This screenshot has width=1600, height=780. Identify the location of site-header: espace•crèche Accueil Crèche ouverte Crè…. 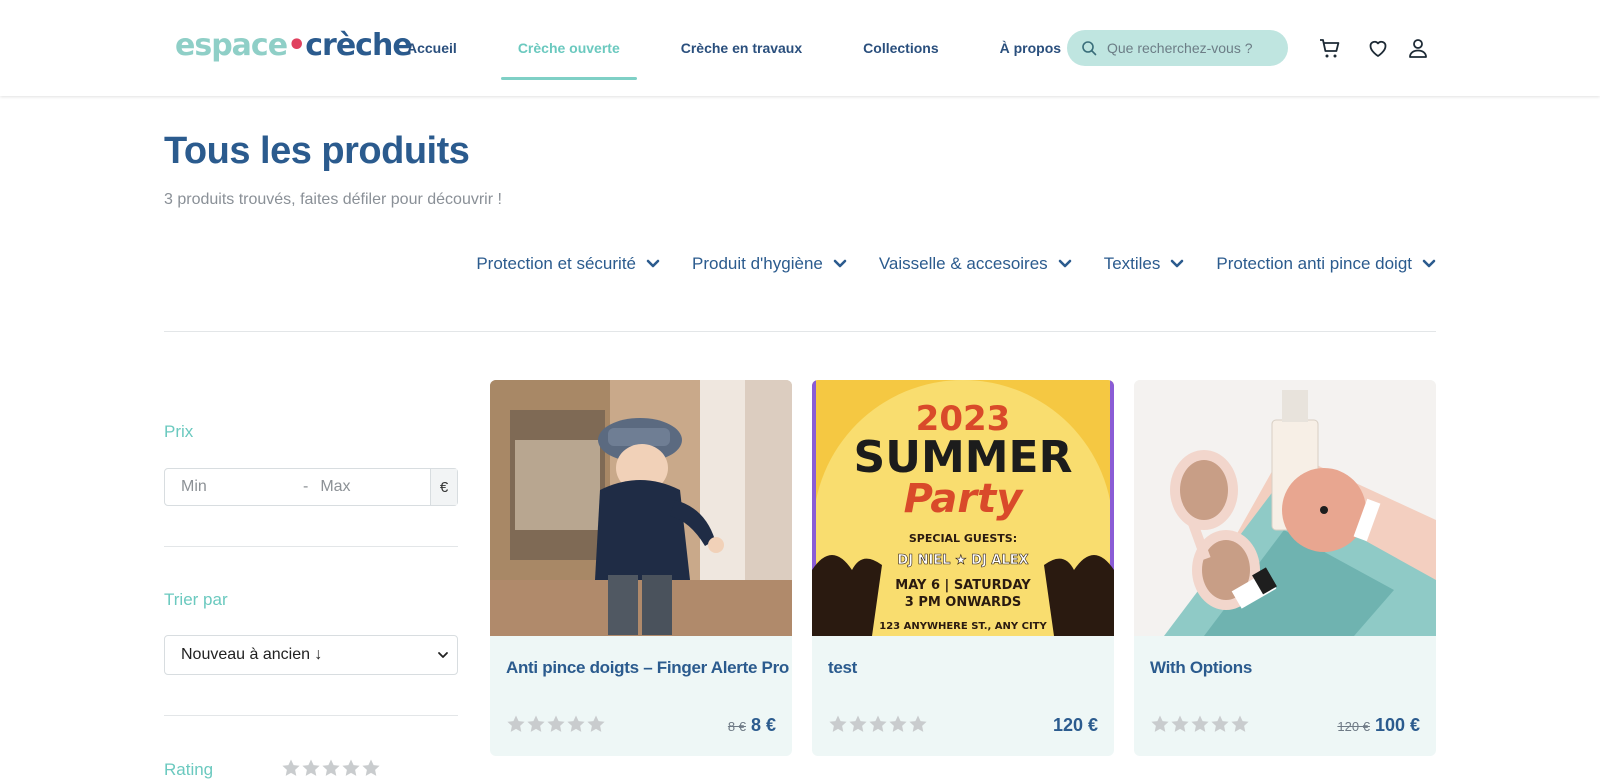
(800, 48).